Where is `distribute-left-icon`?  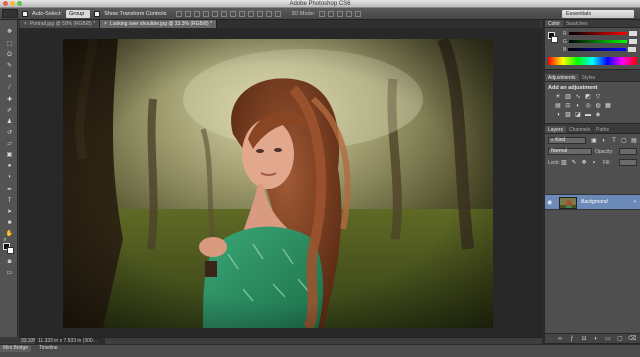
distribute-left-icon is located at coordinates (260, 13).